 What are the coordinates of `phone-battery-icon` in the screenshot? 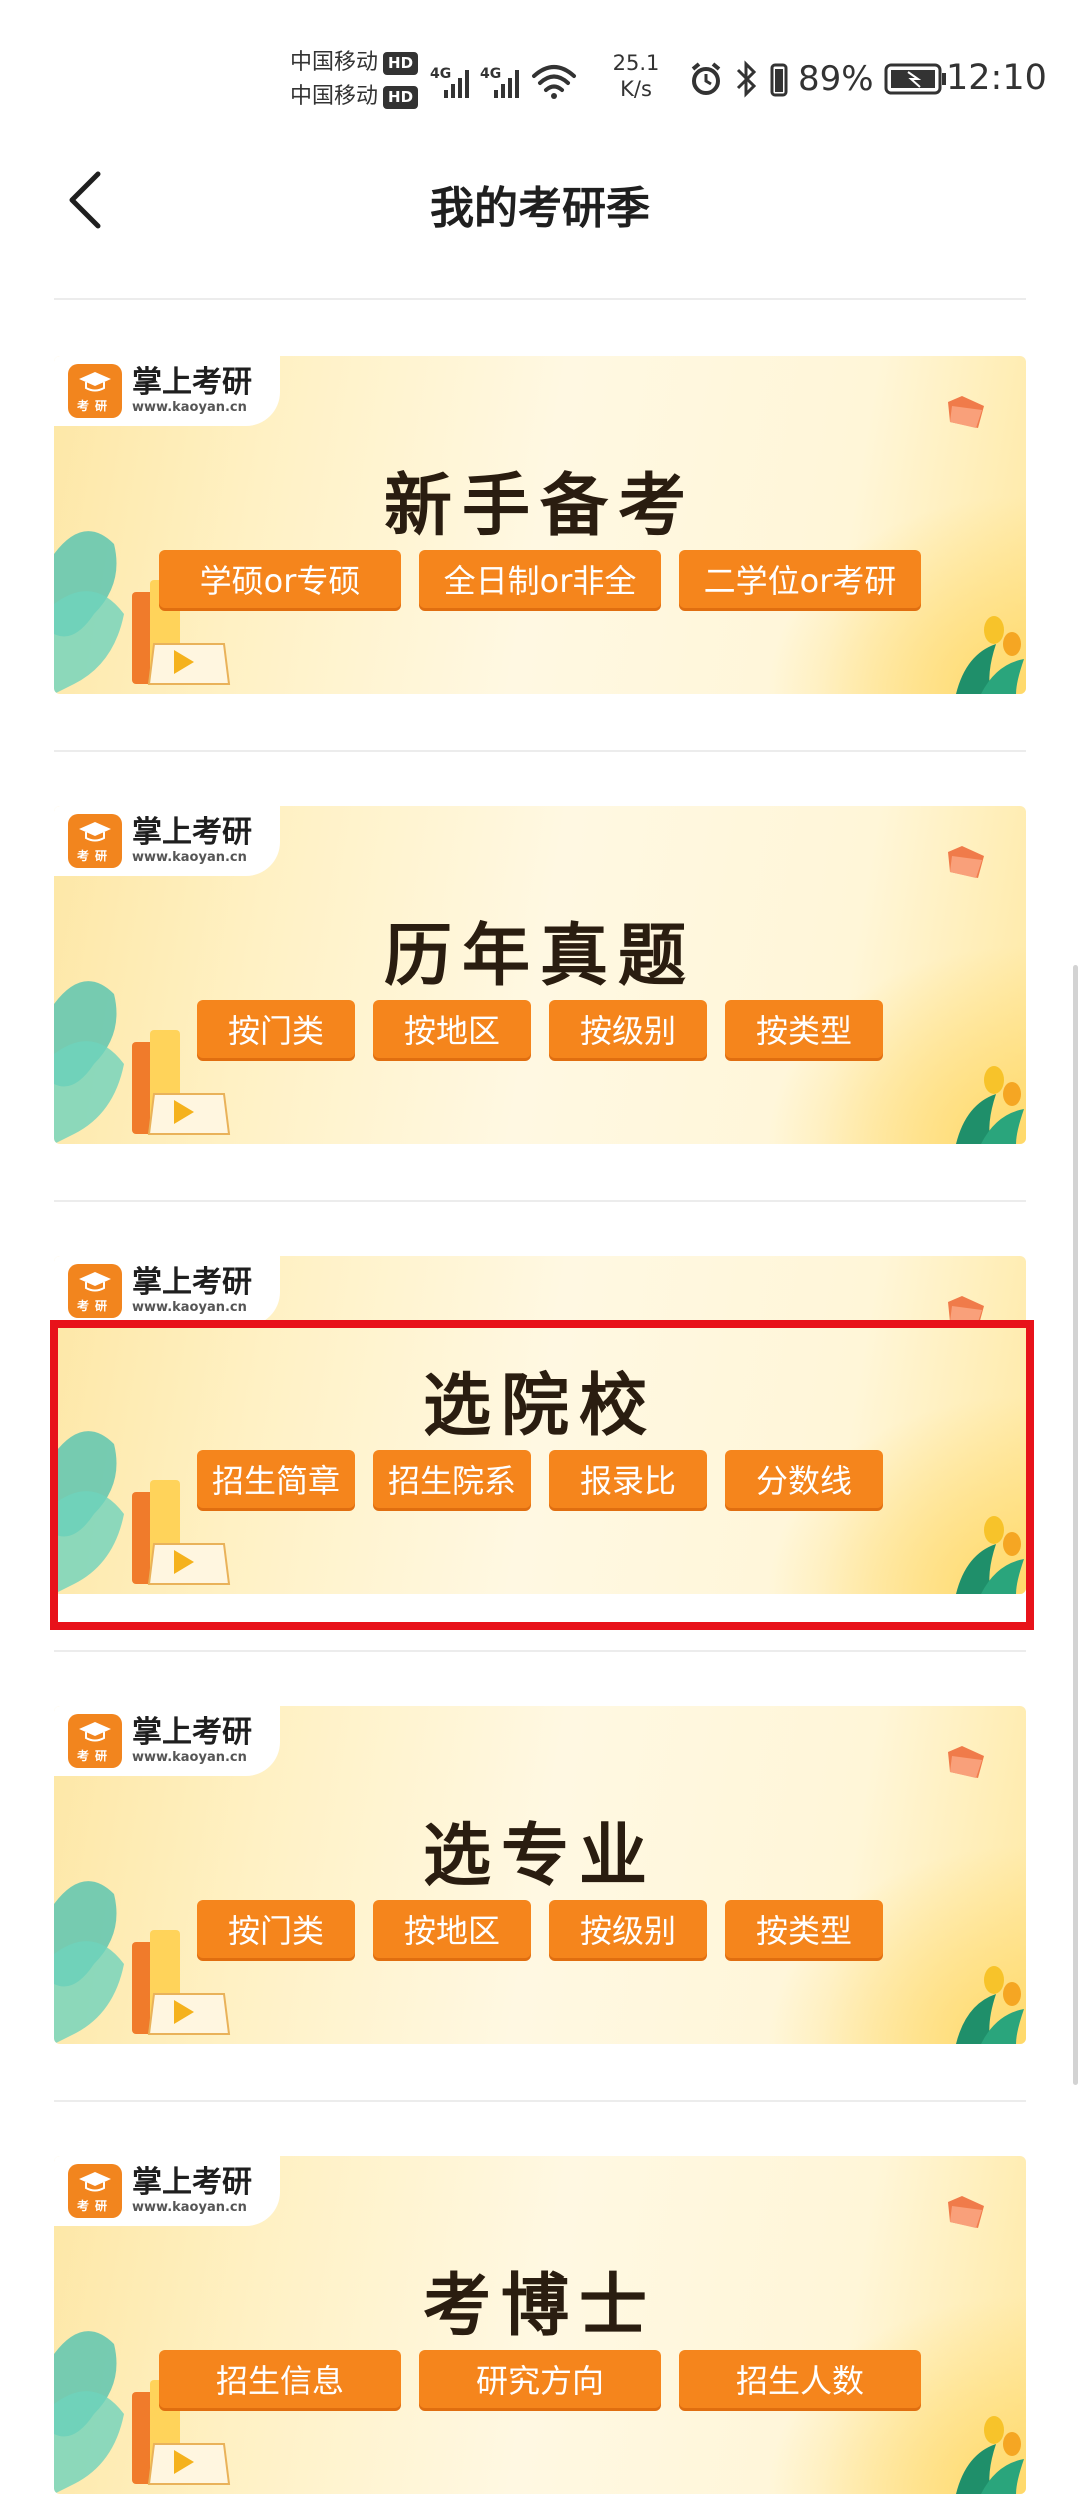 It's located at (779, 80).